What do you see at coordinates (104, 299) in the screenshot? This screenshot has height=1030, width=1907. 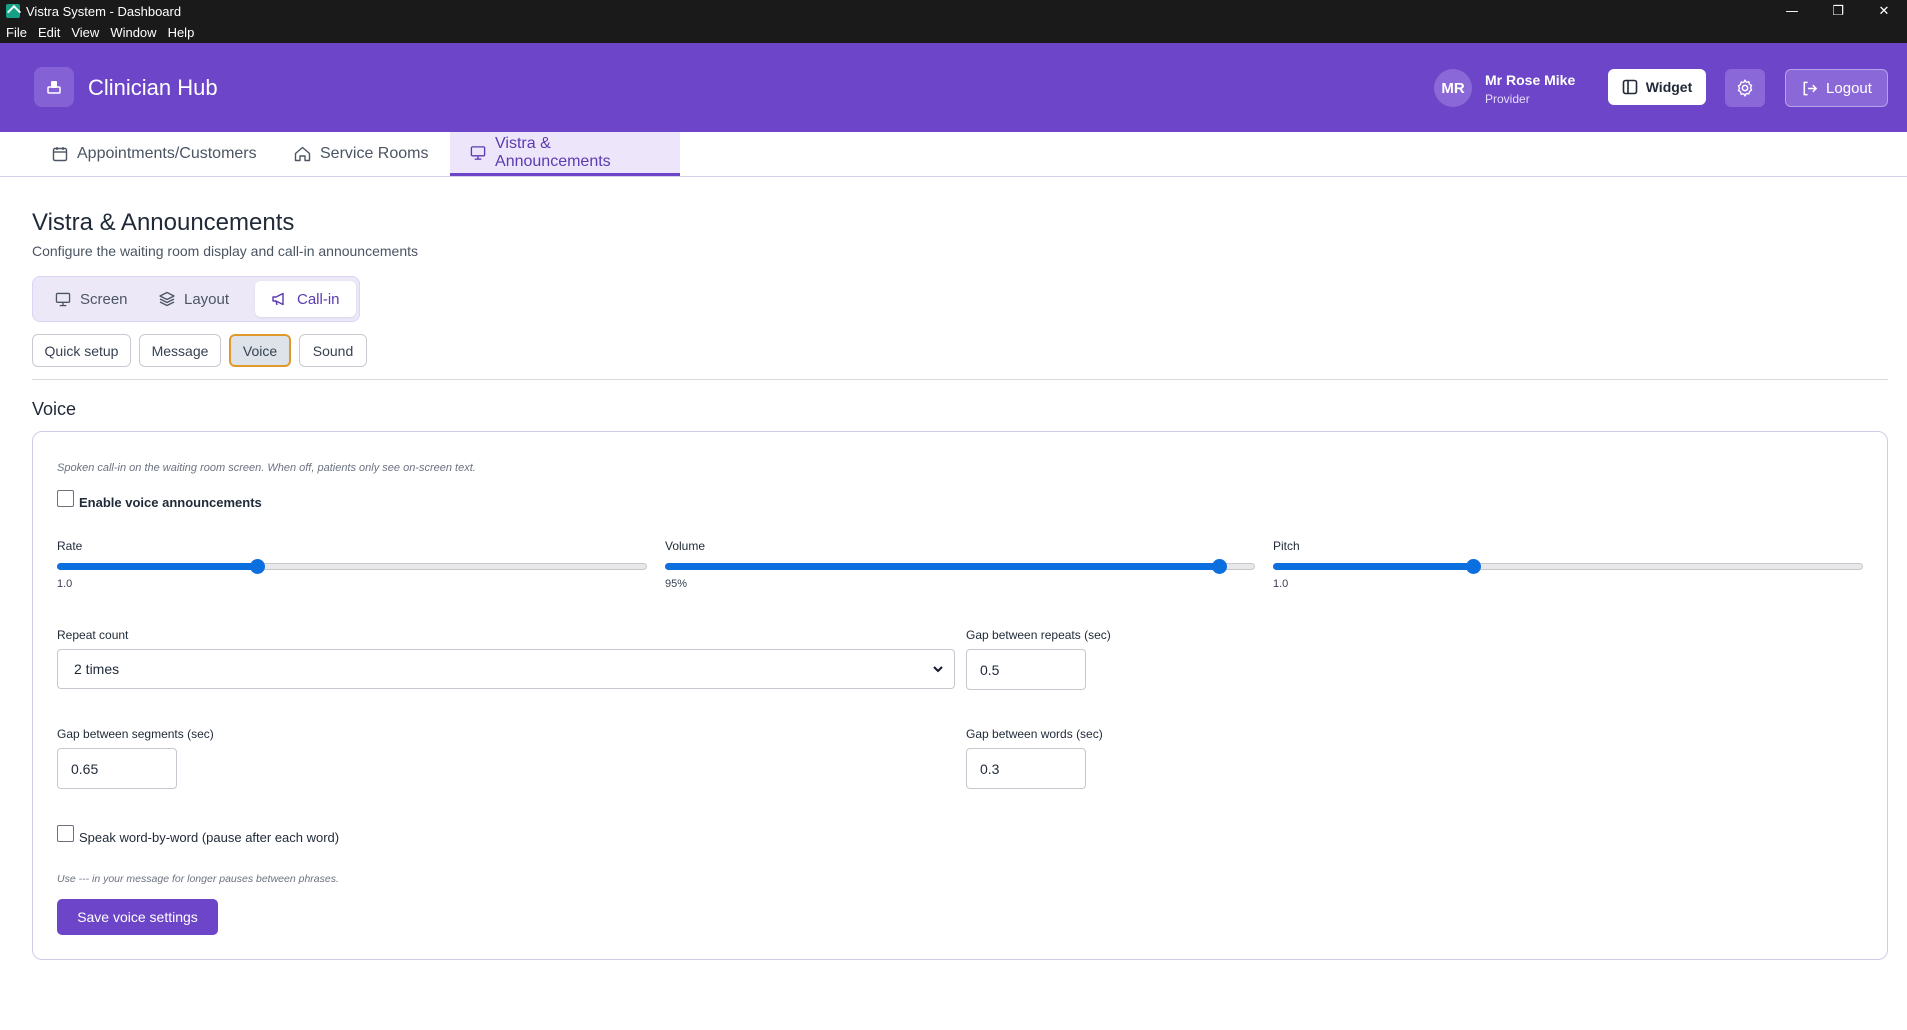 I see `tab-screen-label: Screen` at bounding box center [104, 299].